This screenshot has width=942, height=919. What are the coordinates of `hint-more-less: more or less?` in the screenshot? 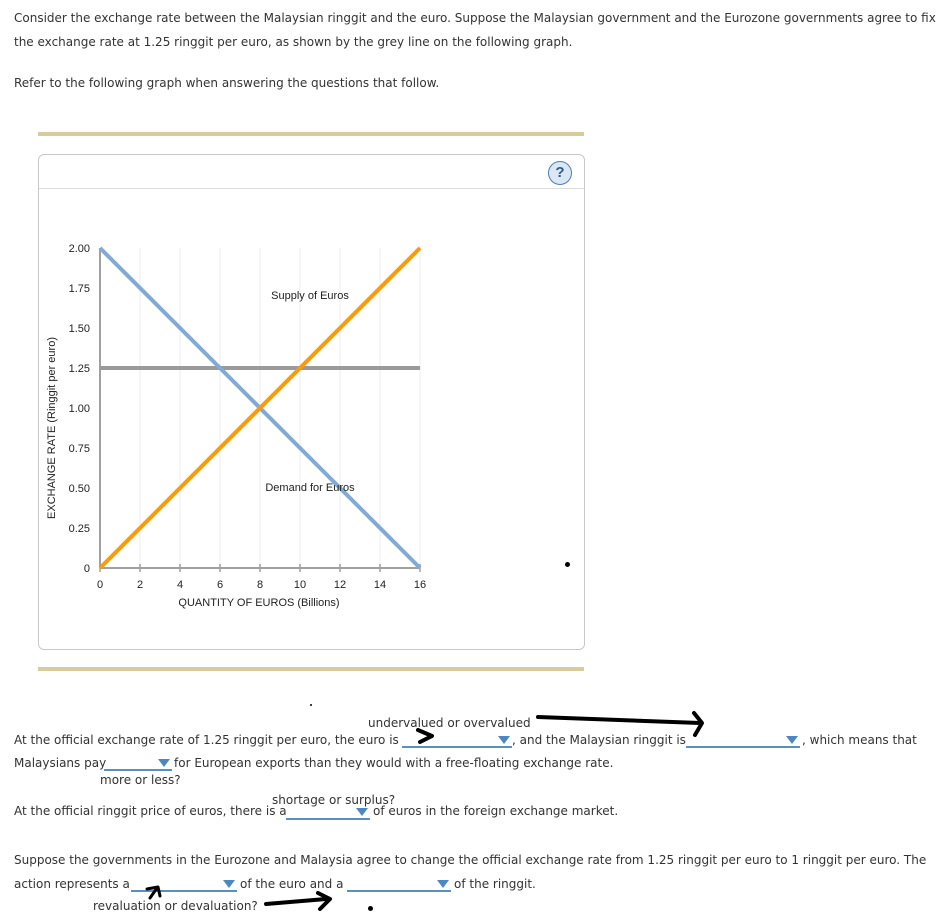 It's located at (140, 780).